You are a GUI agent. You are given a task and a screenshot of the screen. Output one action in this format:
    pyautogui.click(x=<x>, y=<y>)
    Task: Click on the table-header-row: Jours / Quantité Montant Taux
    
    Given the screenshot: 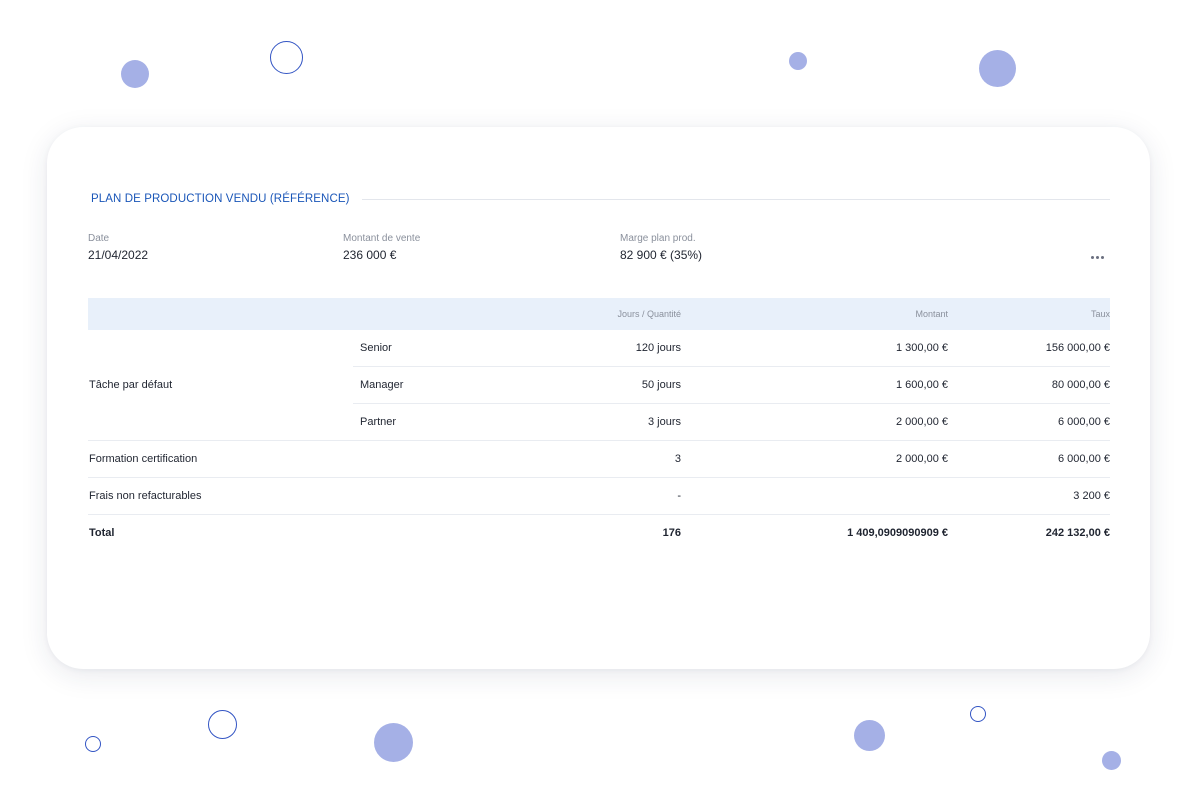 What is the action you would take?
    pyautogui.click(x=599, y=314)
    